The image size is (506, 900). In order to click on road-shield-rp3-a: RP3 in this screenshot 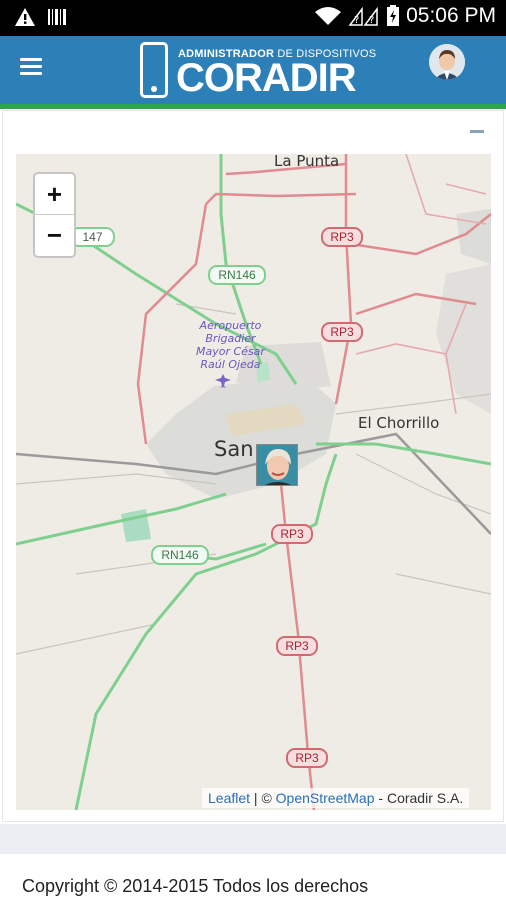, I will do `click(342, 237)`.